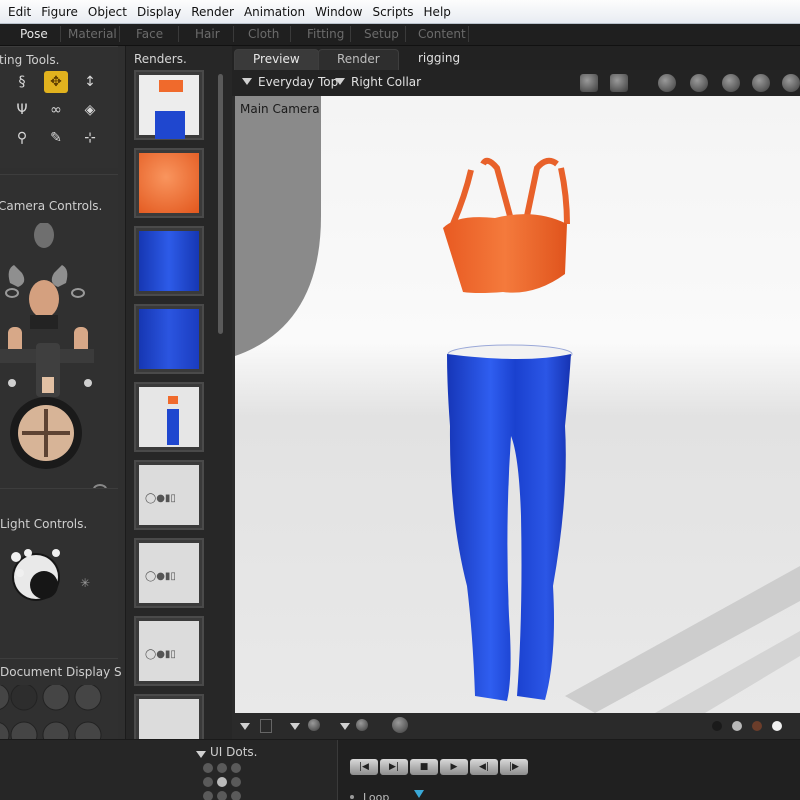 This screenshot has height=800, width=800. Describe the element at coordinates (358, 59) in the screenshot. I see `tab-render: Render` at that location.